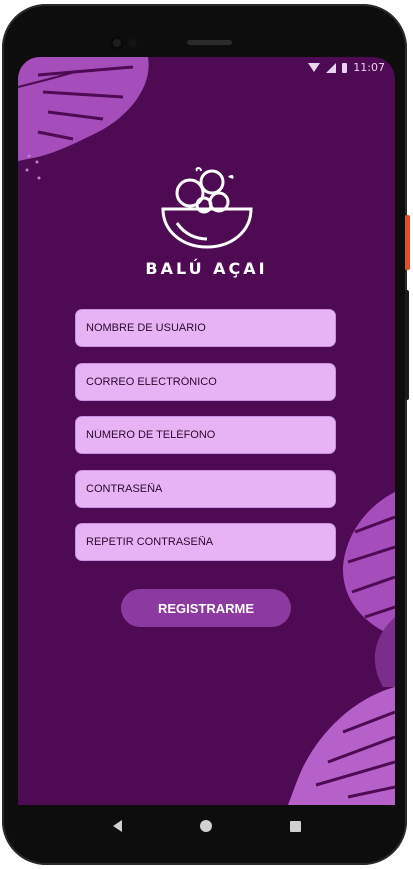 Image resolution: width=413 pixels, height=869 pixels. I want to click on repeat-password-field, so click(205, 542).